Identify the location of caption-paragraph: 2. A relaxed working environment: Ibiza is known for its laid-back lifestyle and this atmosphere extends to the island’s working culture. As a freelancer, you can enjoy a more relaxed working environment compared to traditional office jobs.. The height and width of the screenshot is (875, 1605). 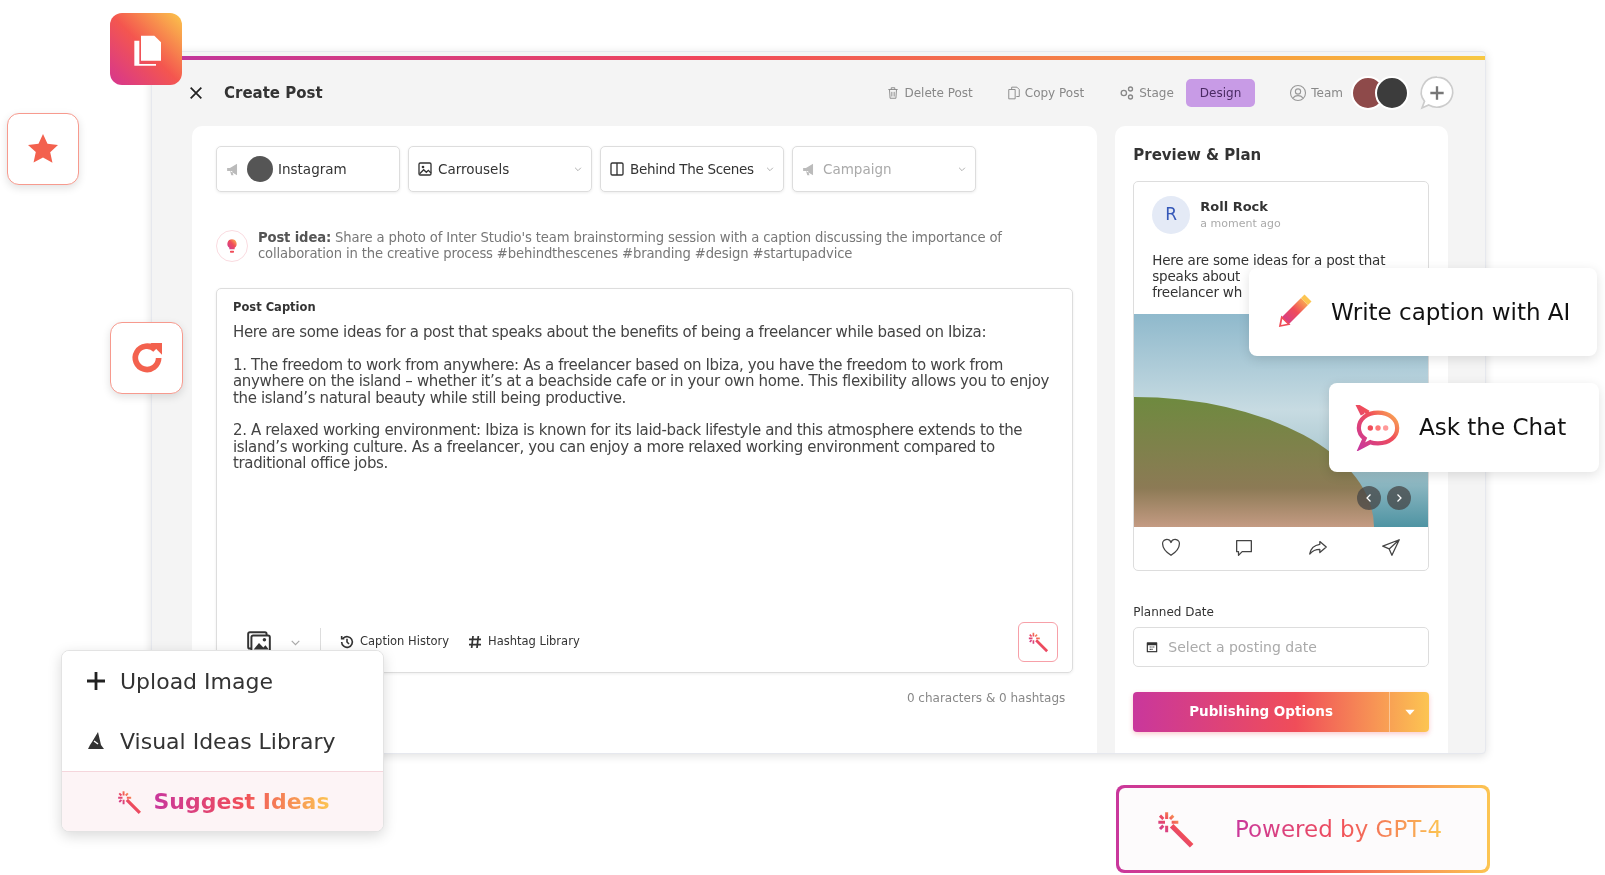
(628, 447).